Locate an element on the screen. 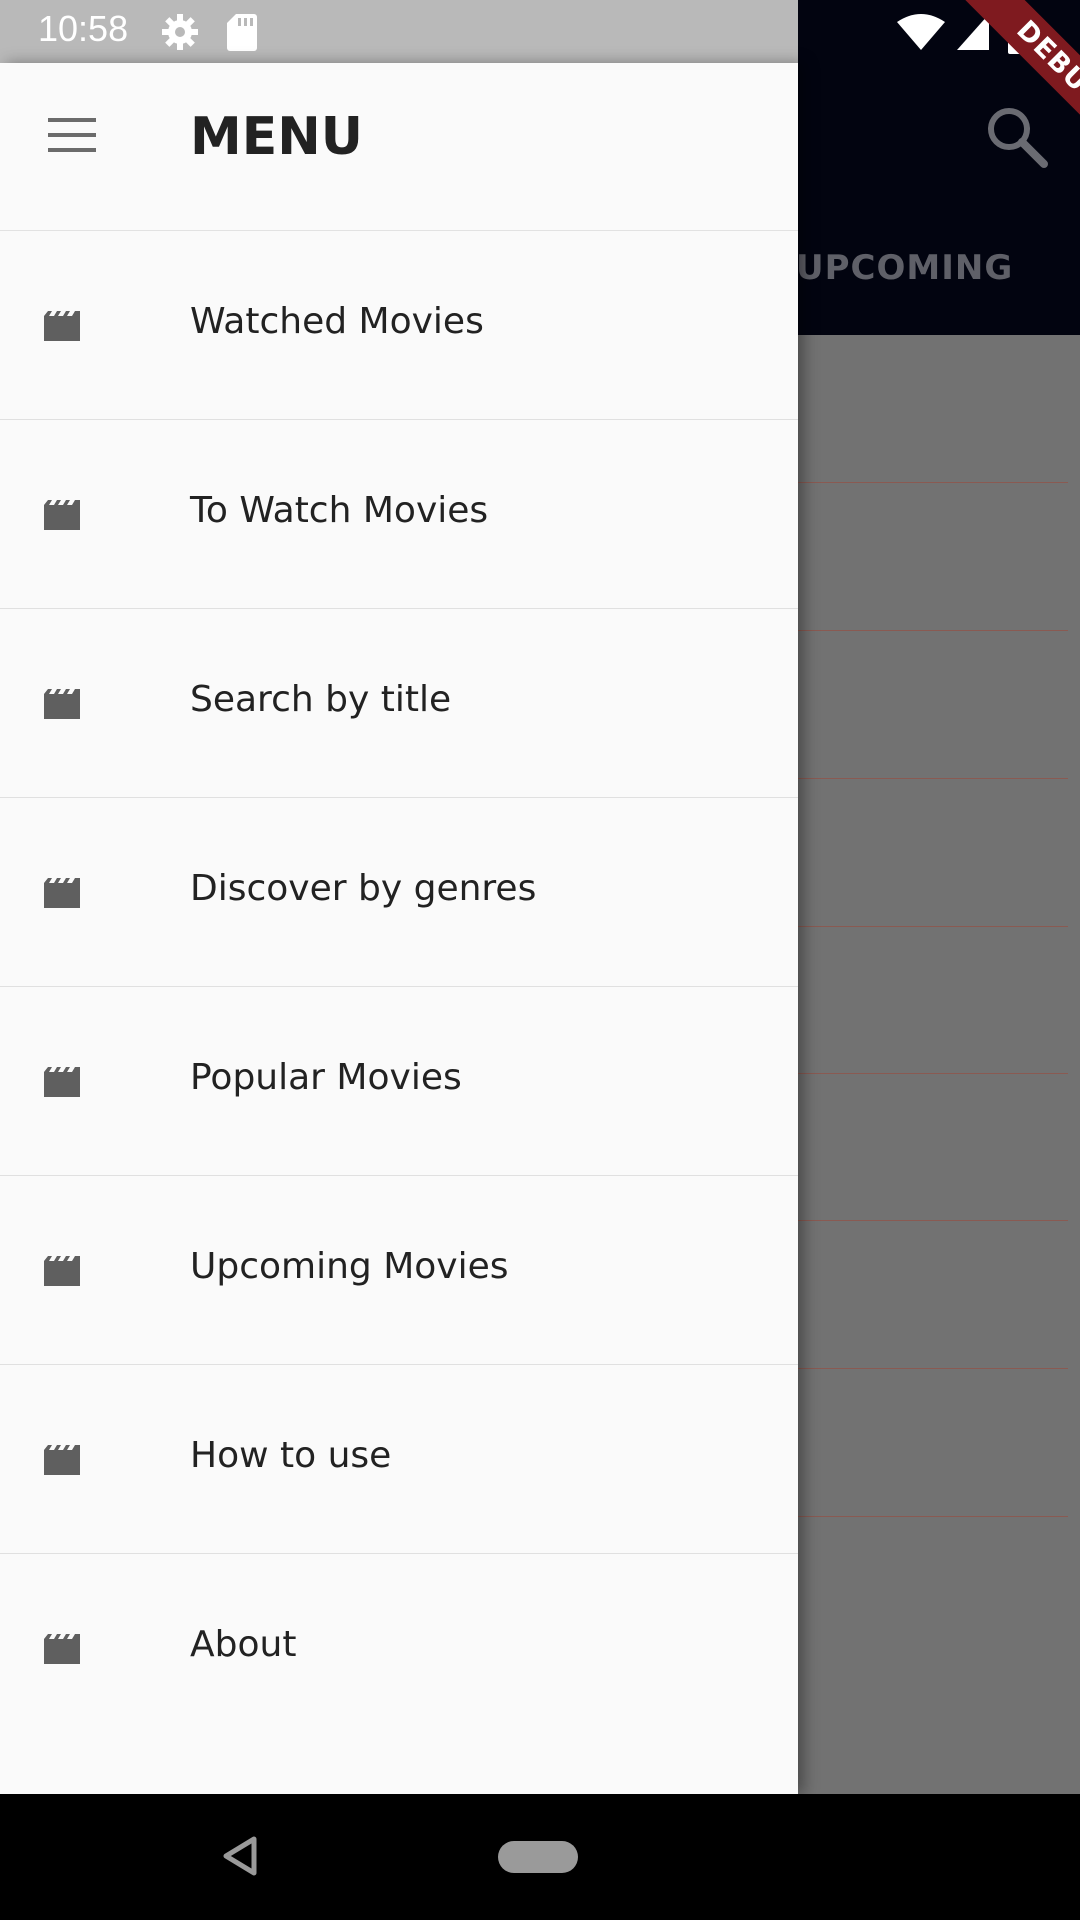 Image resolution: width=1080 pixels, height=1920 pixels. menu-item-popular-movies: Popular Movies is located at coordinates (399, 1081).